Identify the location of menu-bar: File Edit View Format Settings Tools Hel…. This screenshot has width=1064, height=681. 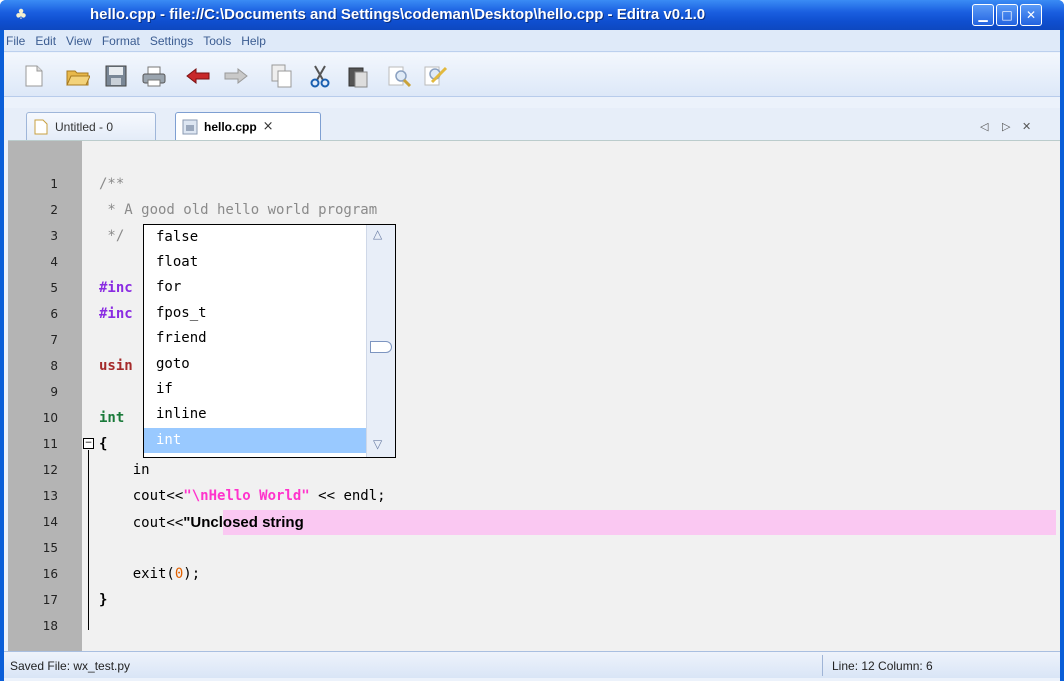
(532, 41).